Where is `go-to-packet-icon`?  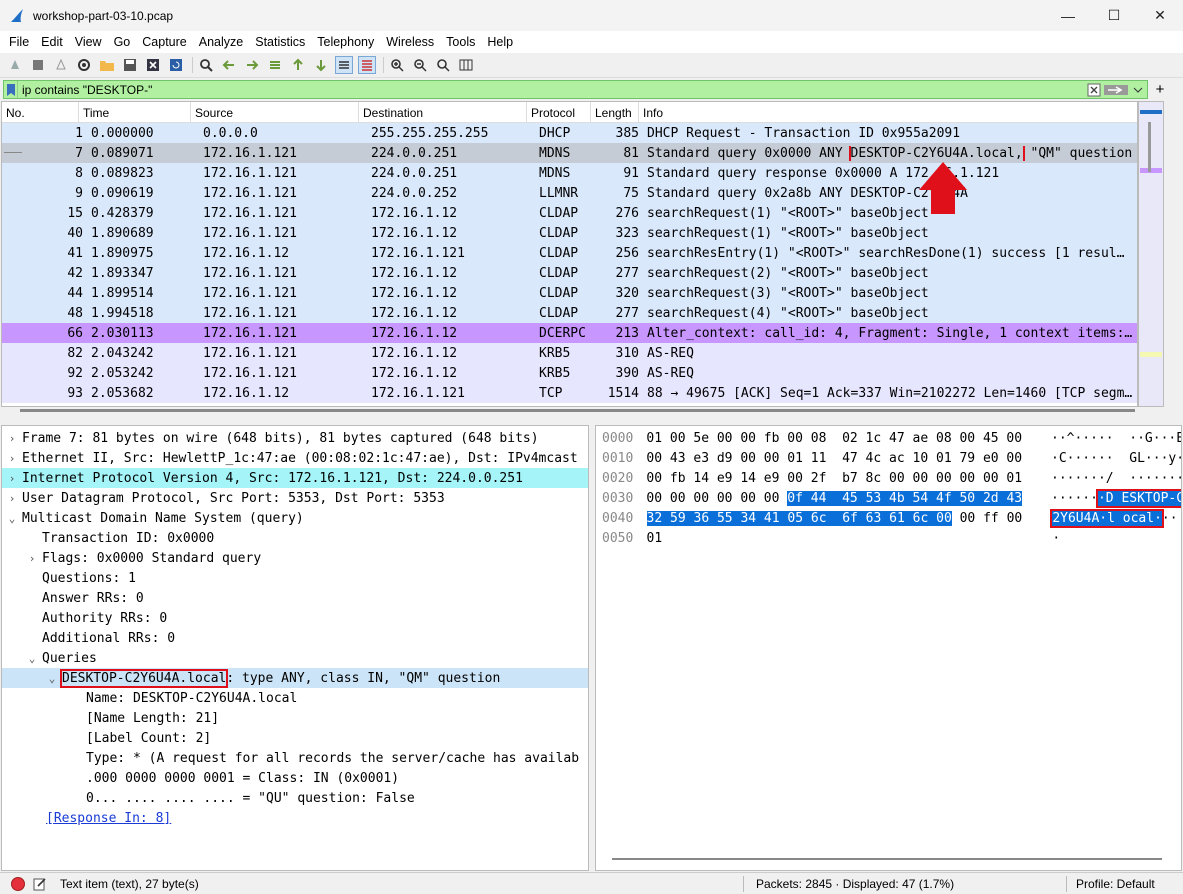 go-to-packet-icon is located at coordinates (275, 65).